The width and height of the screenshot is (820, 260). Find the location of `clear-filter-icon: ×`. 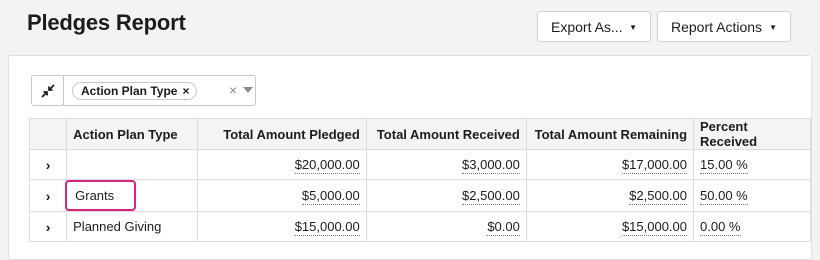

clear-filter-icon: × is located at coordinates (233, 90).